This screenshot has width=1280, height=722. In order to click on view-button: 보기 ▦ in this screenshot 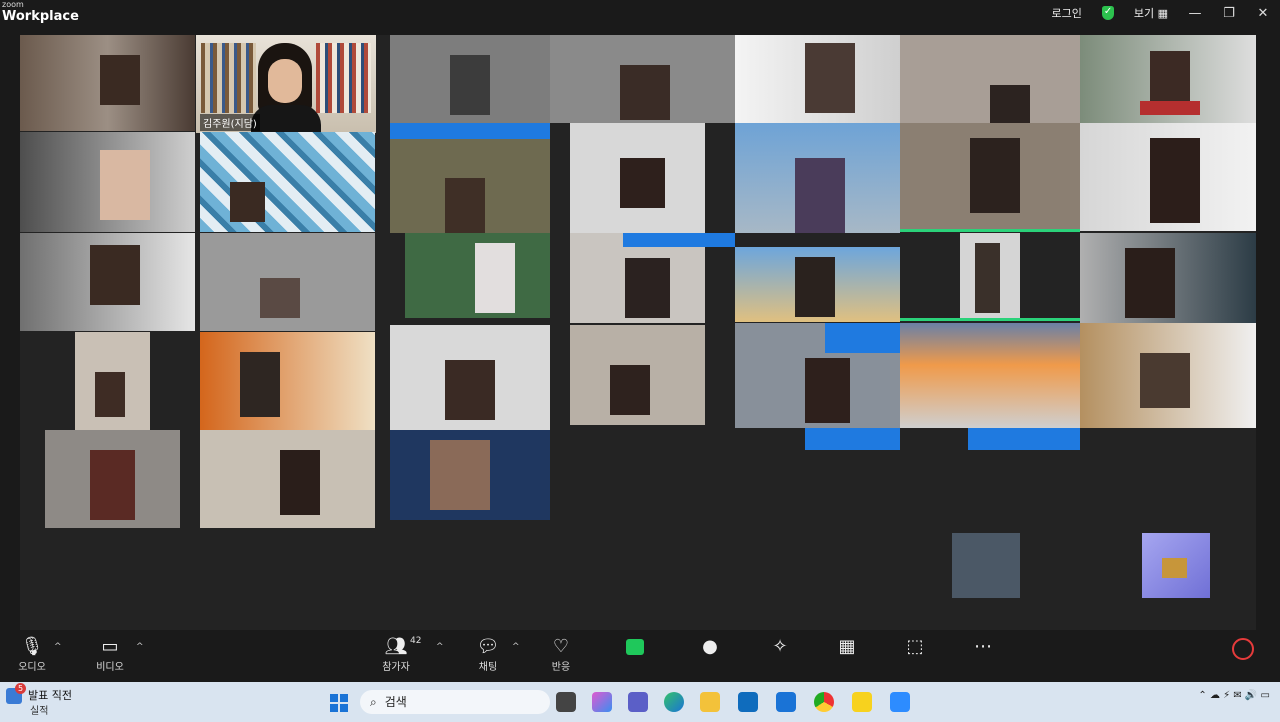, I will do `click(1151, 13)`.